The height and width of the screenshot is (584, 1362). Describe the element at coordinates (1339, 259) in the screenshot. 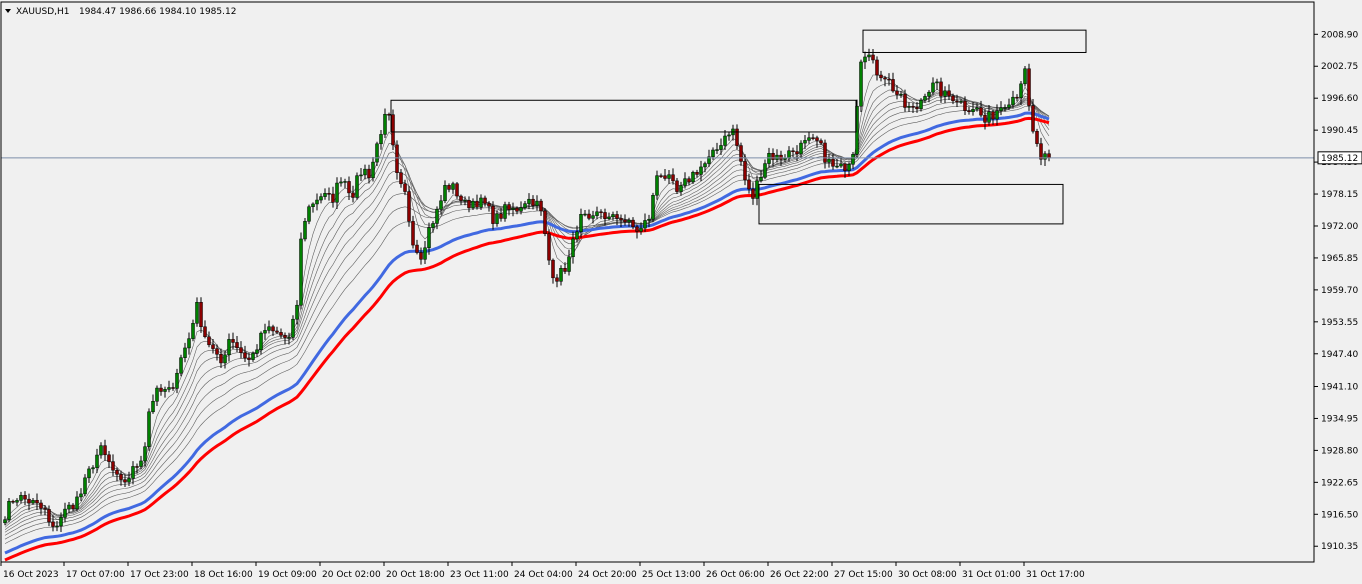

I see `y-tick-label: 1965.85` at that location.